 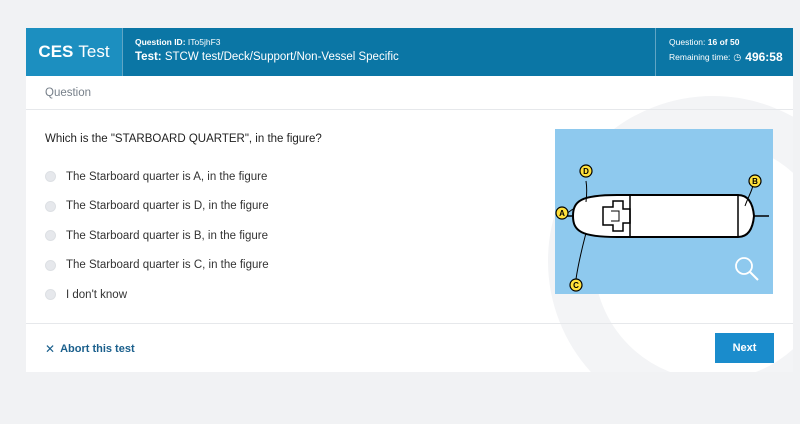 What do you see at coordinates (204, 42) in the screenshot?
I see `question-id-value: ITo5jhF3` at bounding box center [204, 42].